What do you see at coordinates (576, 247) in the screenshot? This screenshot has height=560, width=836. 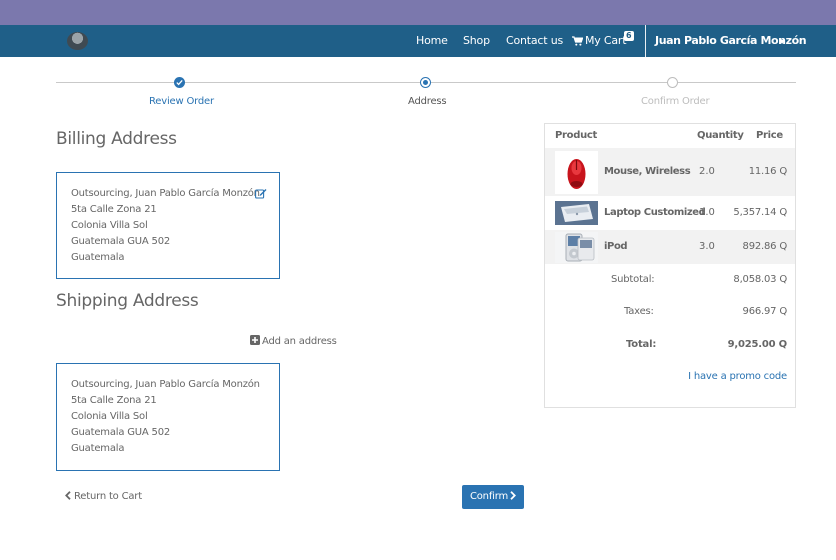 I see `product-image-ipod` at bounding box center [576, 247].